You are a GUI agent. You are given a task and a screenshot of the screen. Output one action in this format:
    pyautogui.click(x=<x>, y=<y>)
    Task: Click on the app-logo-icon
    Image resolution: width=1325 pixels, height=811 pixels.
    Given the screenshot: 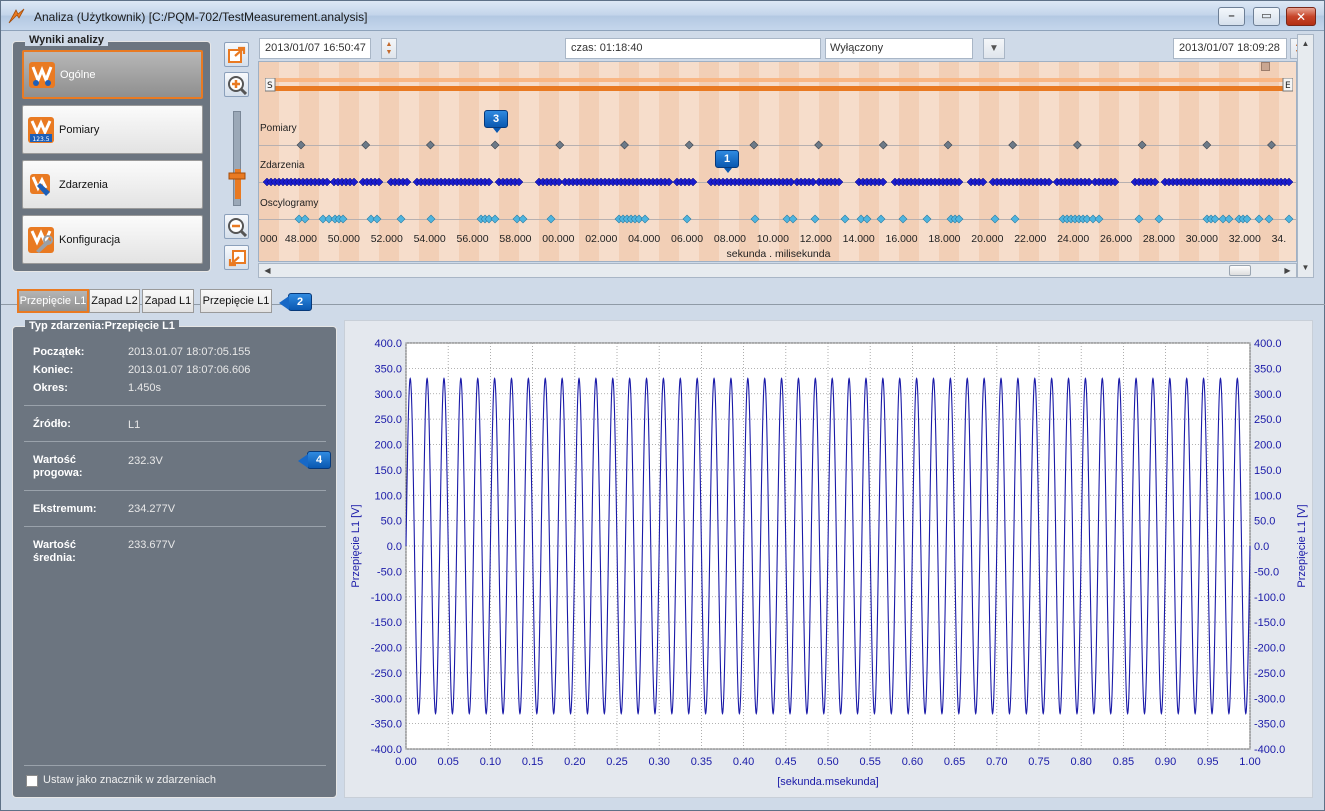 What is the action you would take?
    pyautogui.click(x=16, y=16)
    